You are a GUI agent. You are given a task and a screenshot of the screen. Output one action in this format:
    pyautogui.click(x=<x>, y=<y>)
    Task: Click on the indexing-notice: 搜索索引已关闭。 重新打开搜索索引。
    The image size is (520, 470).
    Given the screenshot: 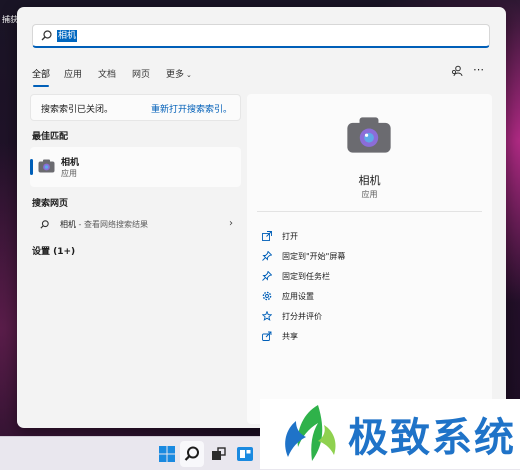 What is the action you would take?
    pyautogui.click(x=135, y=107)
    